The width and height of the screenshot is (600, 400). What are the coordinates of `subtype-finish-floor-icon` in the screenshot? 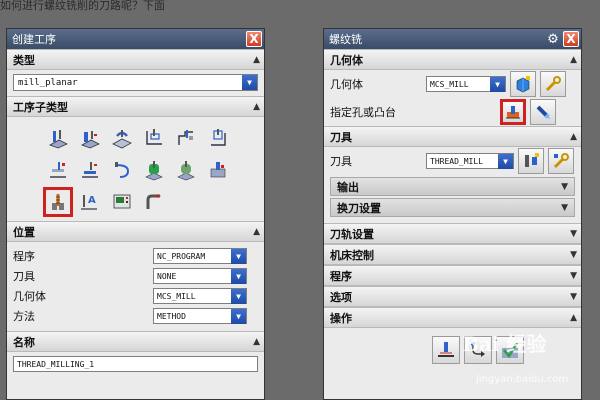 It's located at (90, 170).